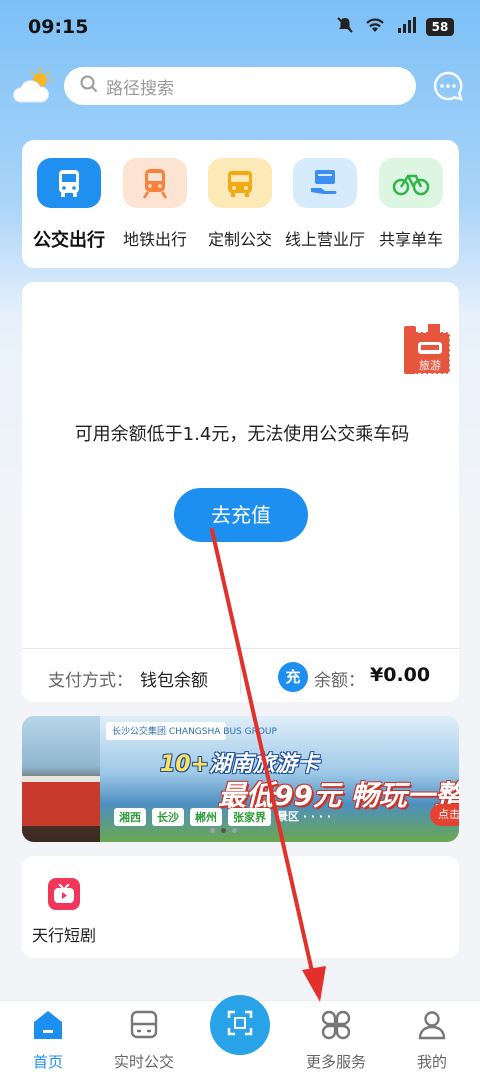  What do you see at coordinates (64, 934) in the screenshot?
I see `app-label: 天行短剧` at bounding box center [64, 934].